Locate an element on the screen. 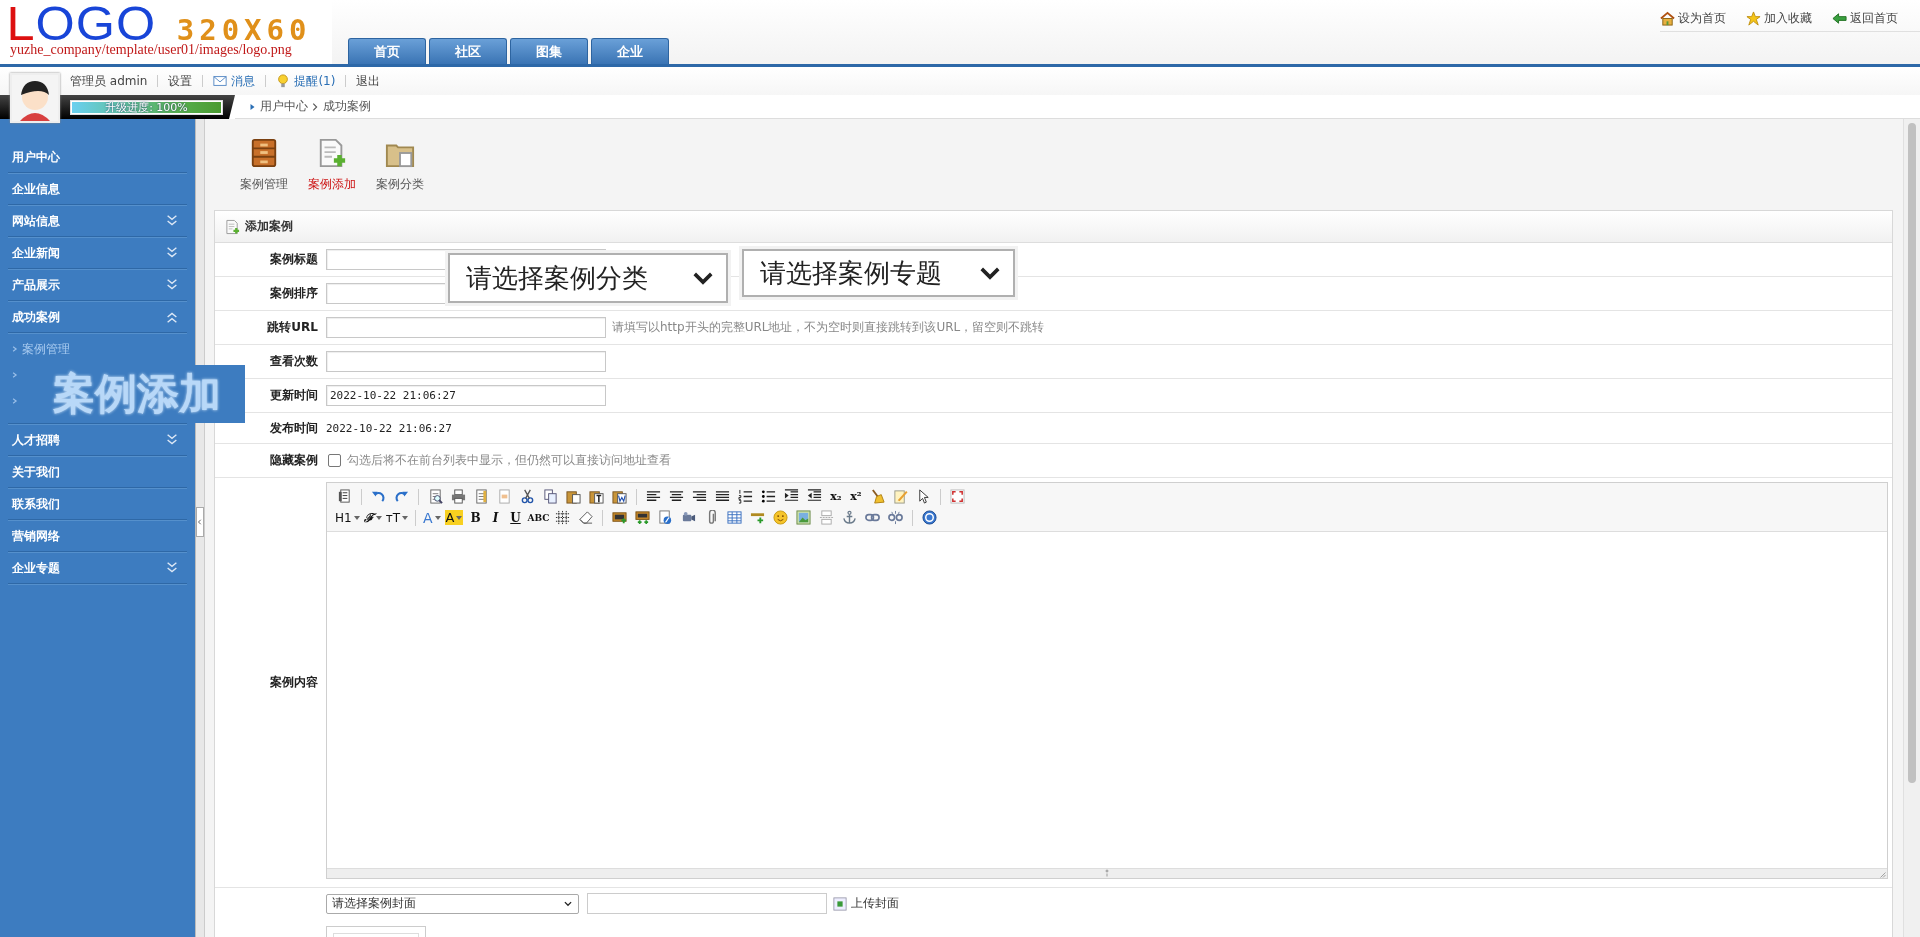  progress-label: 升级进度: 100% is located at coordinates (146, 107).